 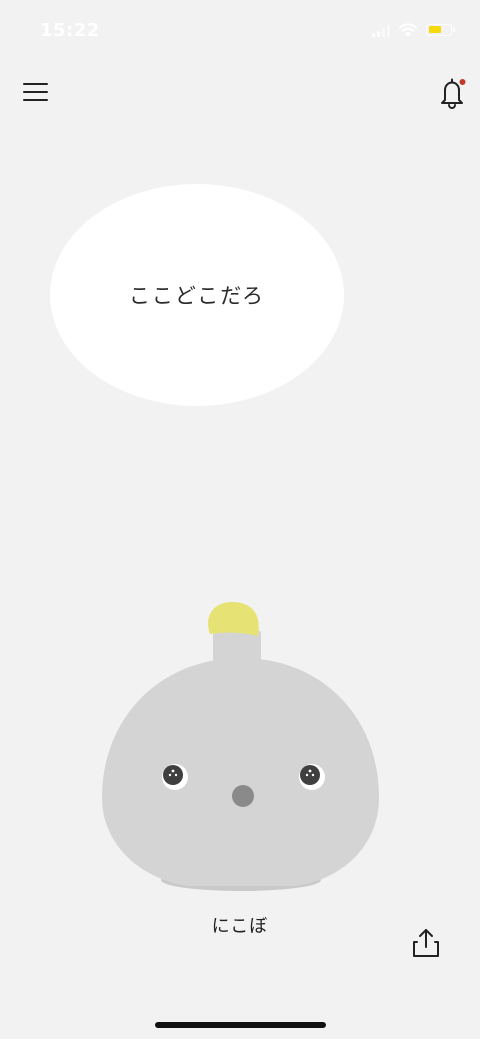 I want to click on cellular-signal-icon, so click(x=381, y=30).